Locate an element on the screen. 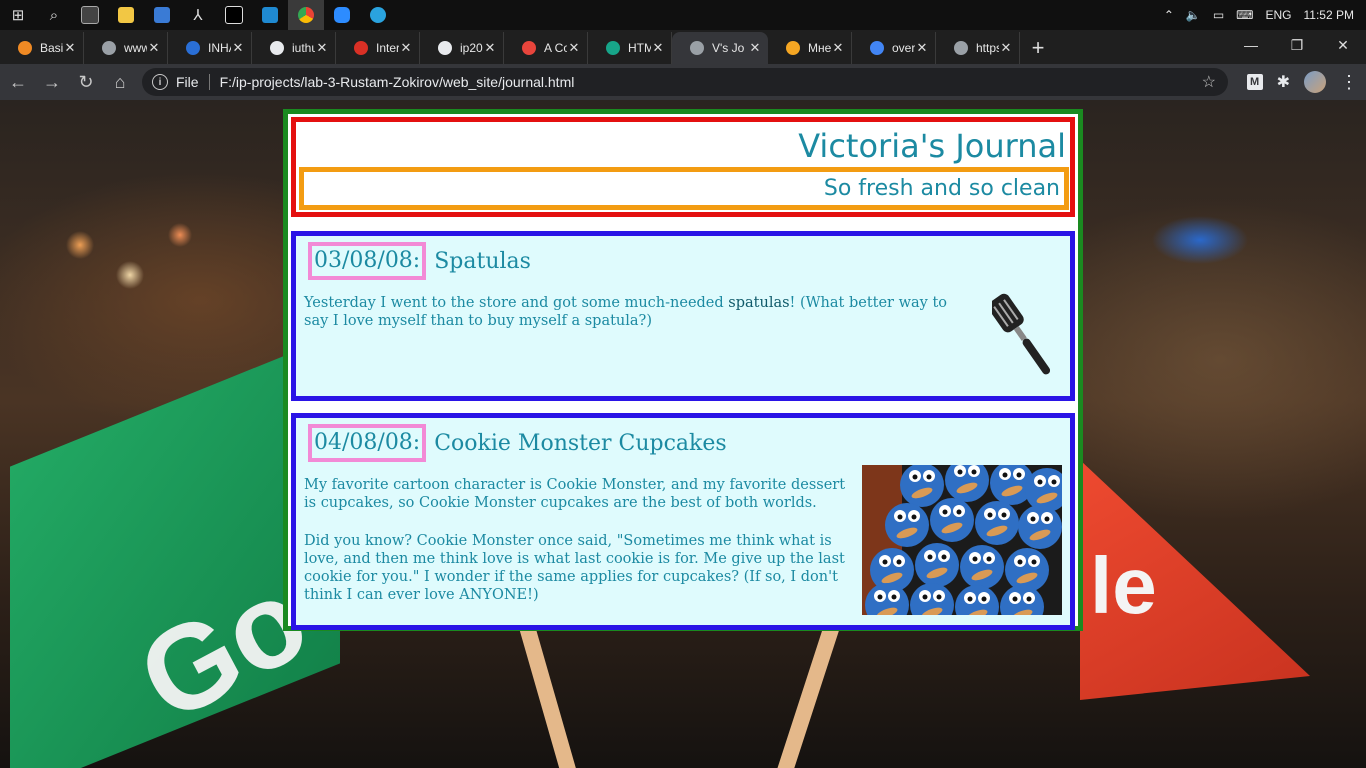 The width and height of the screenshot is (1366, 768). browser-tab: overfl✕ is located at coordinates (894, 48).